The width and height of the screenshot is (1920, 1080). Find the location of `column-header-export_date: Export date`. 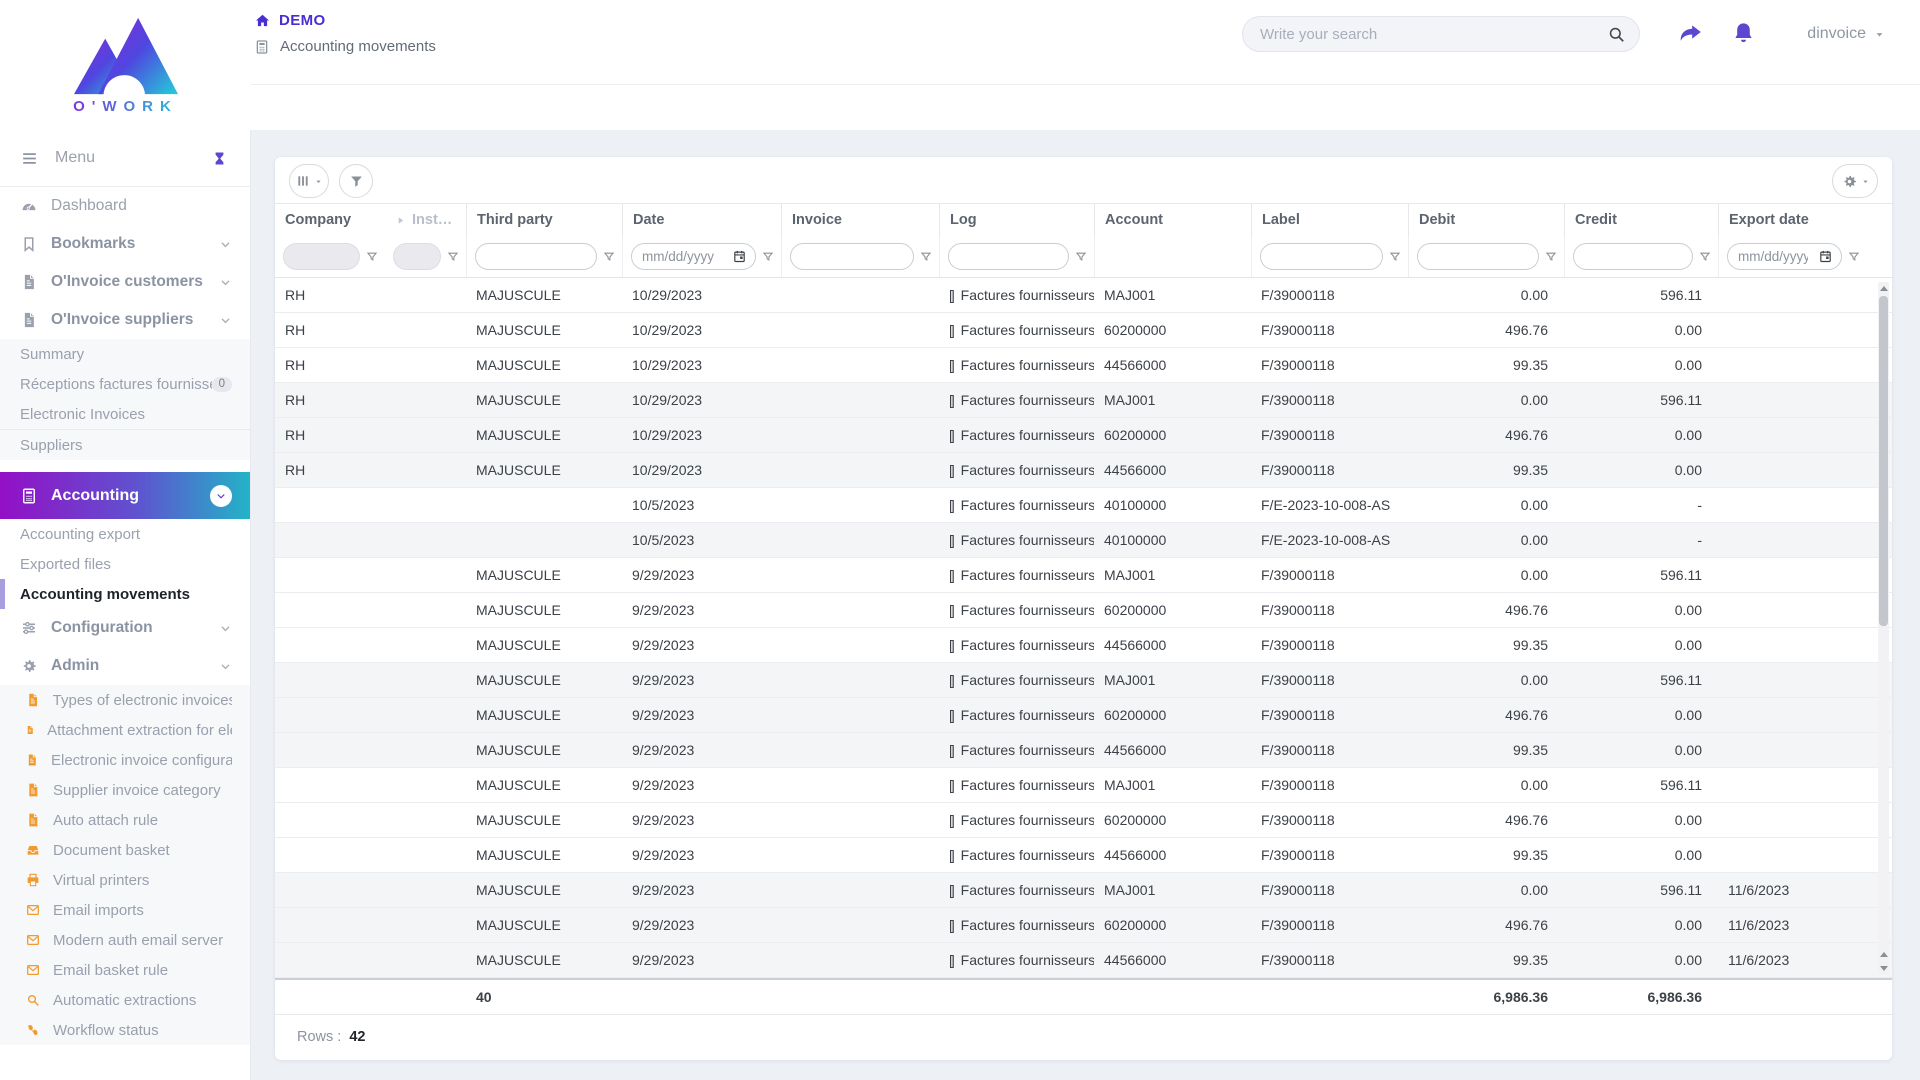

column-header-export_date: Export date is located at coordinates (1792, 220).